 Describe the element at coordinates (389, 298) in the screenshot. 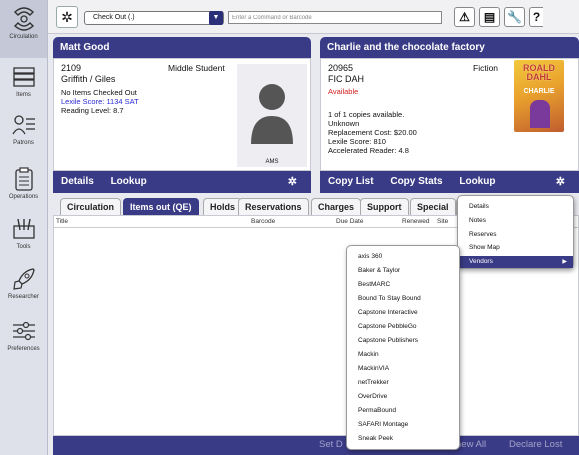

I see `vendor-item: Bound To Stay Bound` at that location.